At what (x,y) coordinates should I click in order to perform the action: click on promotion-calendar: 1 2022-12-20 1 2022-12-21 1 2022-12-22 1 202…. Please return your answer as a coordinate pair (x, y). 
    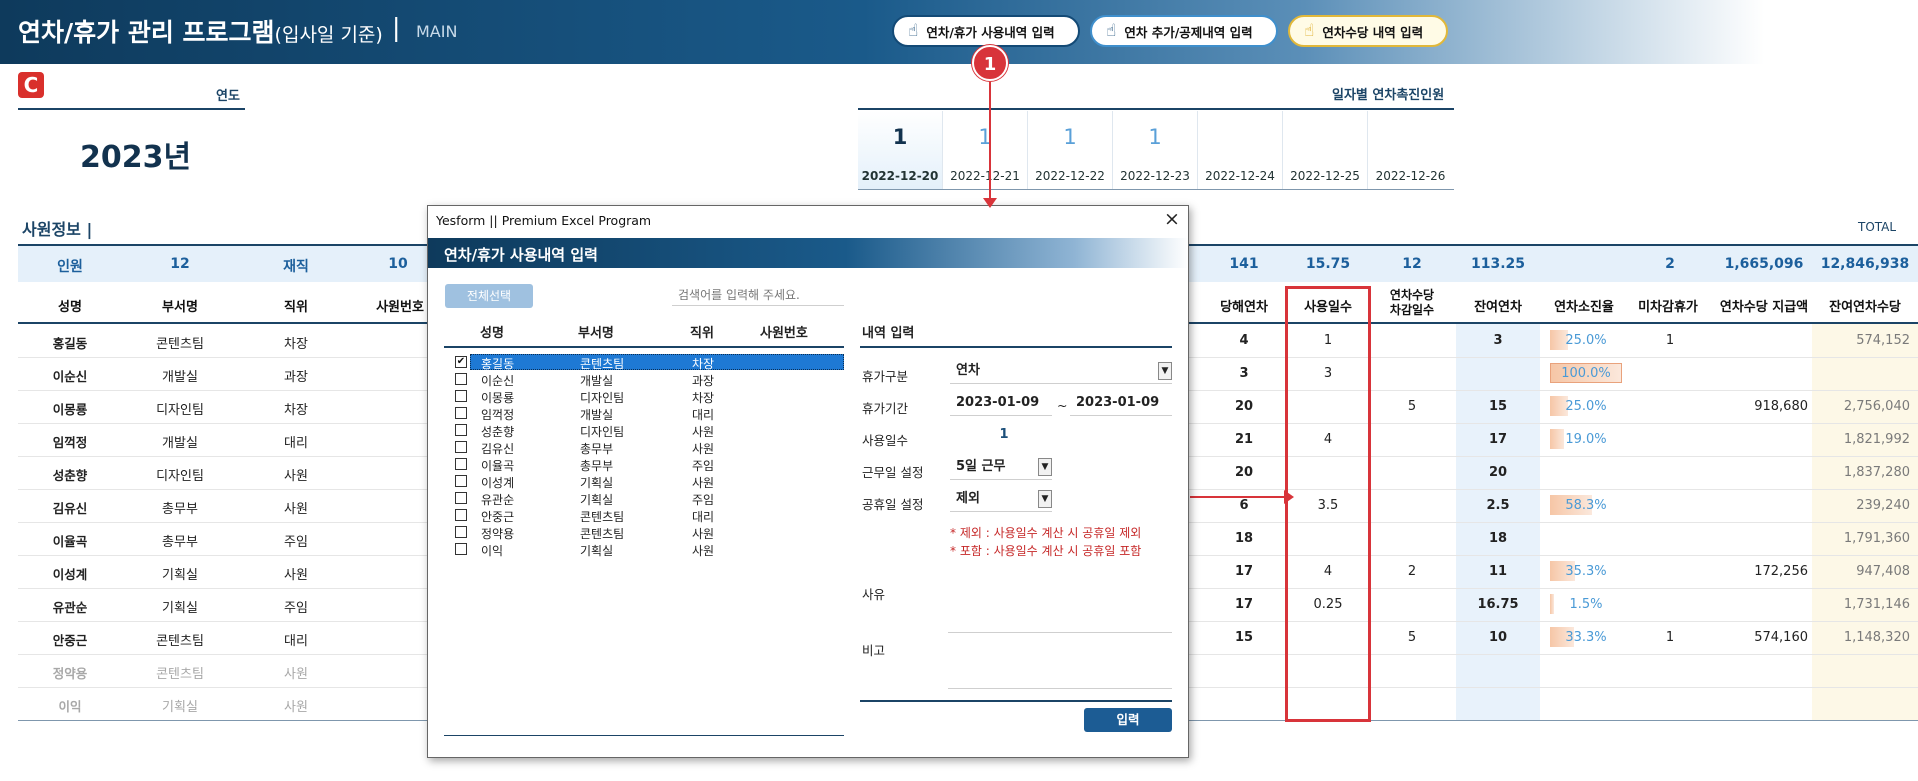
    Looking at the image, I should click on (1156, 150).